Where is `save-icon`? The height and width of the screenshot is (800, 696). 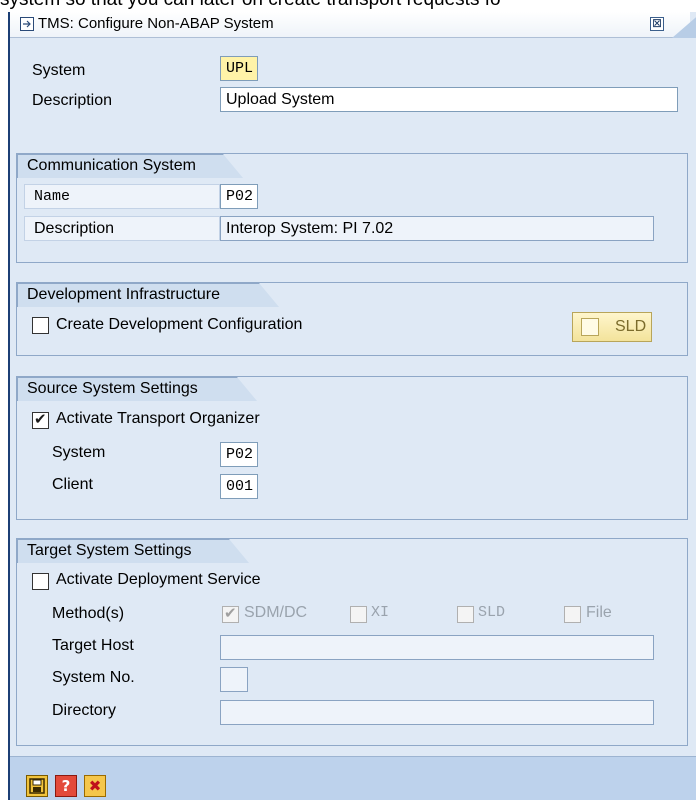
save-icon is located at coordinates (37, 786).